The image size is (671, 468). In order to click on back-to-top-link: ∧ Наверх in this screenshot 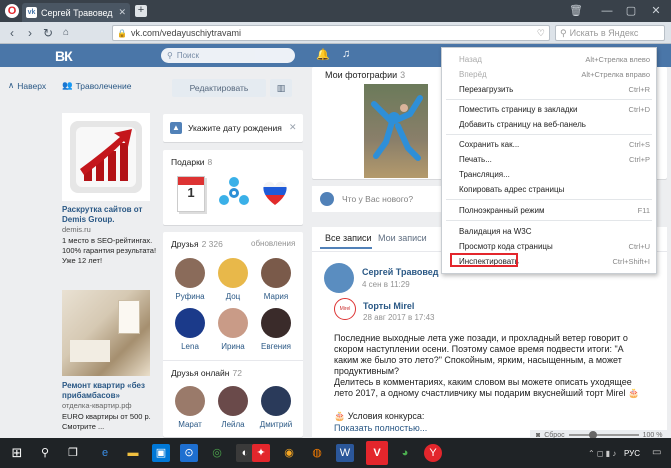, I will do `click(27, 85)`.